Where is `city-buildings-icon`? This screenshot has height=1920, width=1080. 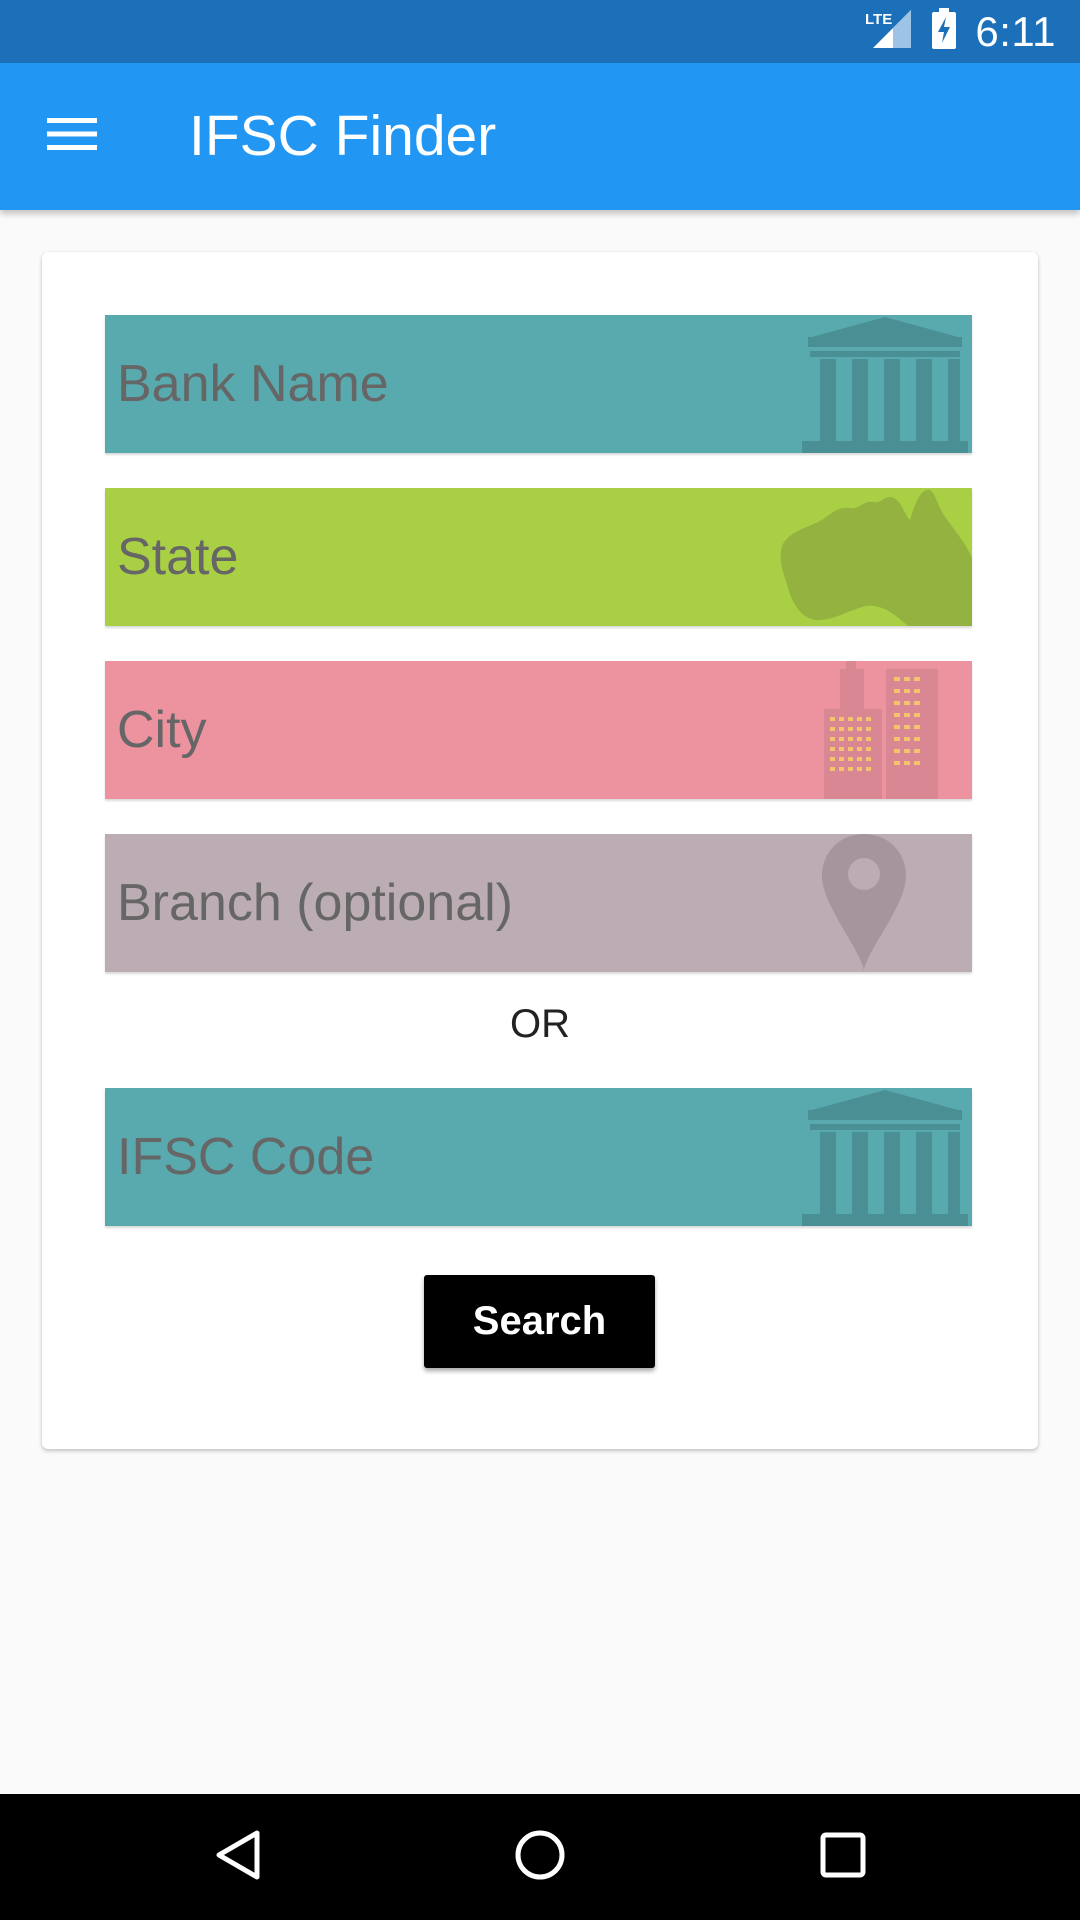
city-buildings-icon is located at coordinates (897, 730).